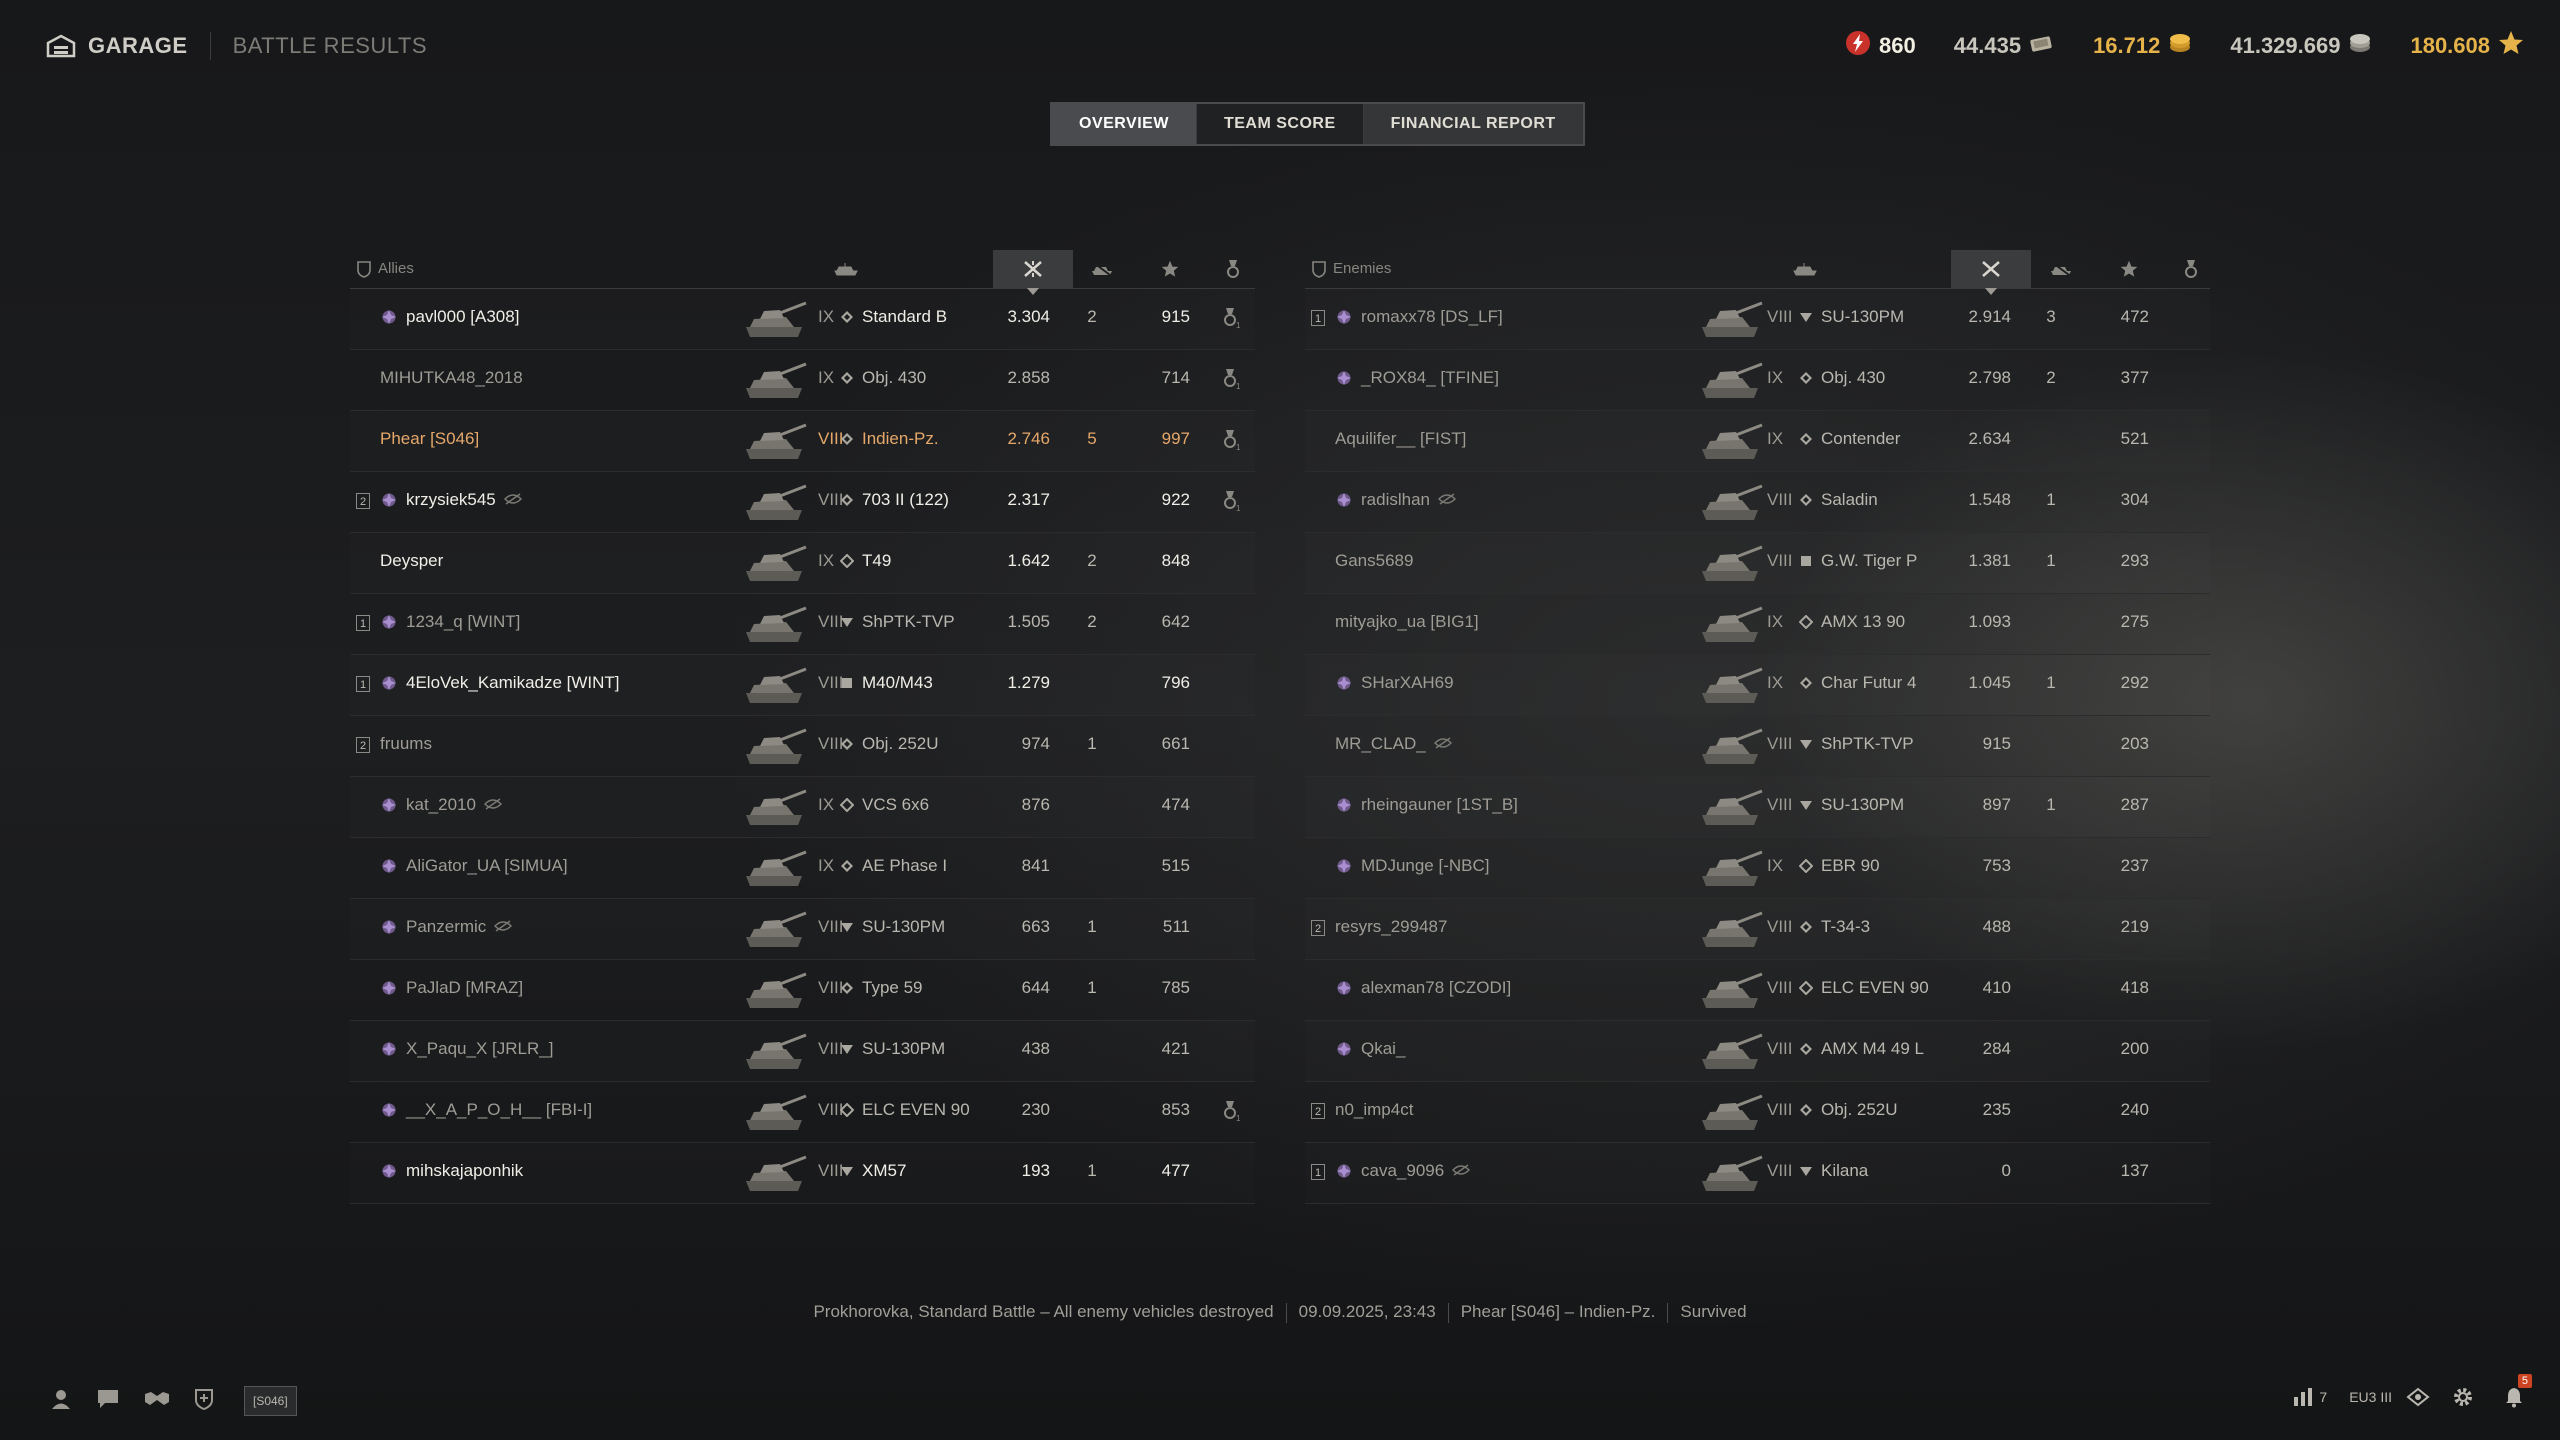  Describe the element at coordinates (451, 378) in the screenshot. I see `player-name: MIHUTKA48_2018` at that location.